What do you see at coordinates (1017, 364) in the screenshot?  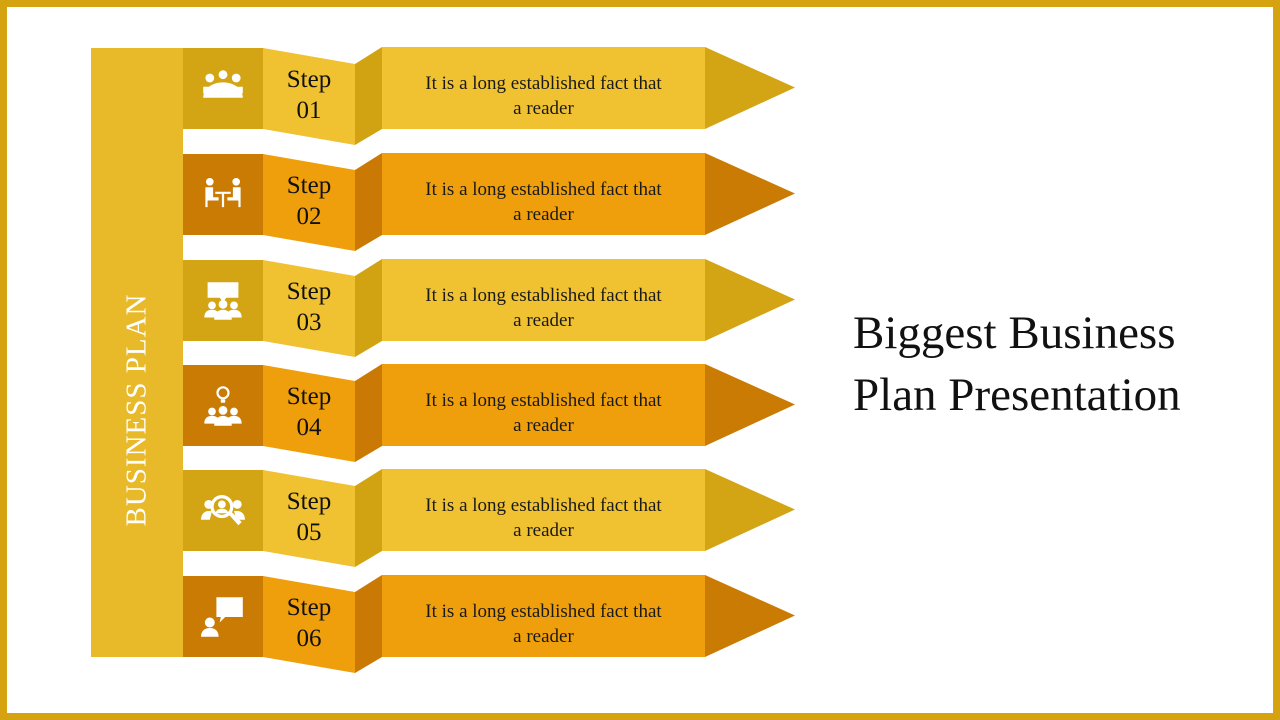 I see `slide-title: Biggest Business Plan Presentation` at bounding box center [1017, 364].